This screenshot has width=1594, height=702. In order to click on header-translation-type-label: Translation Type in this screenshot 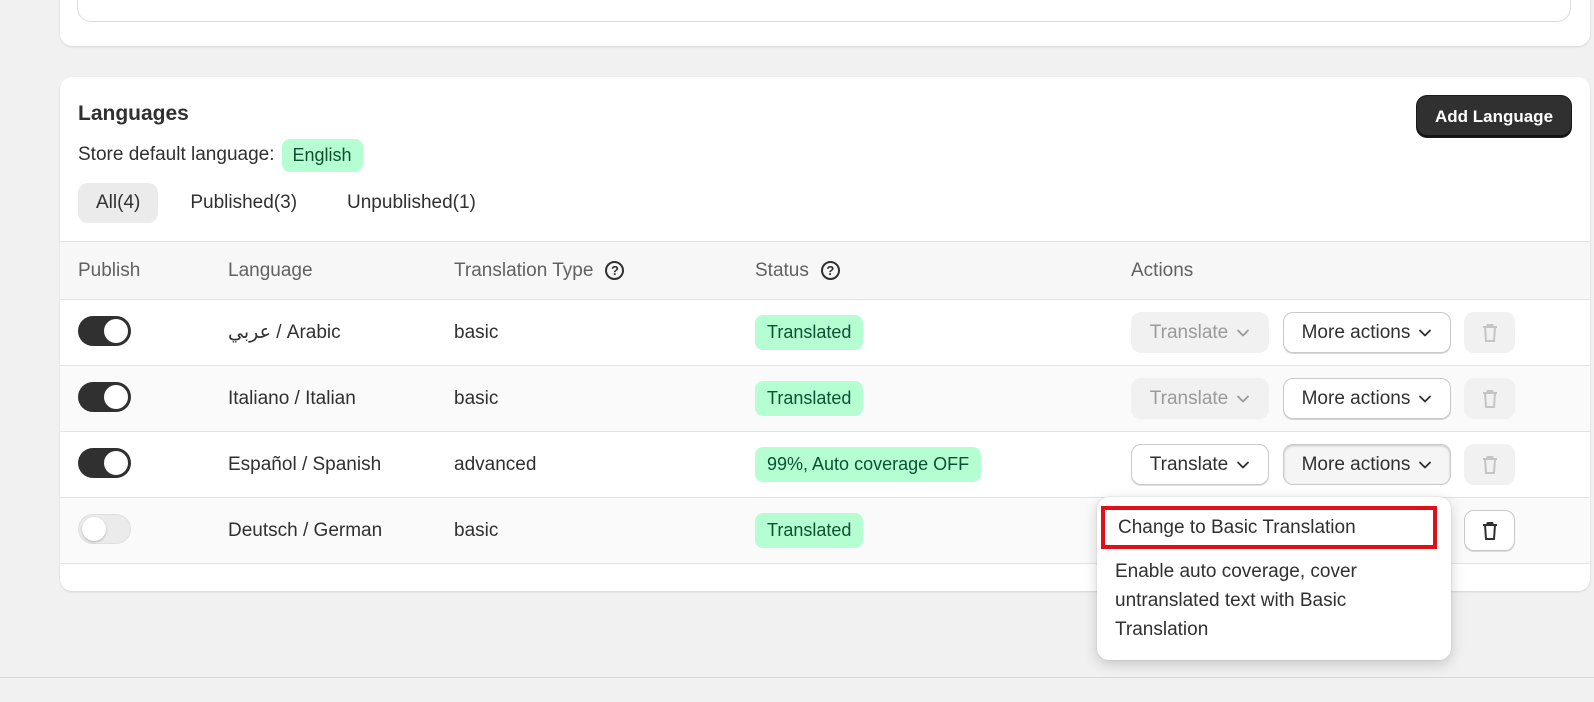, I will do `click(524, 270)`.